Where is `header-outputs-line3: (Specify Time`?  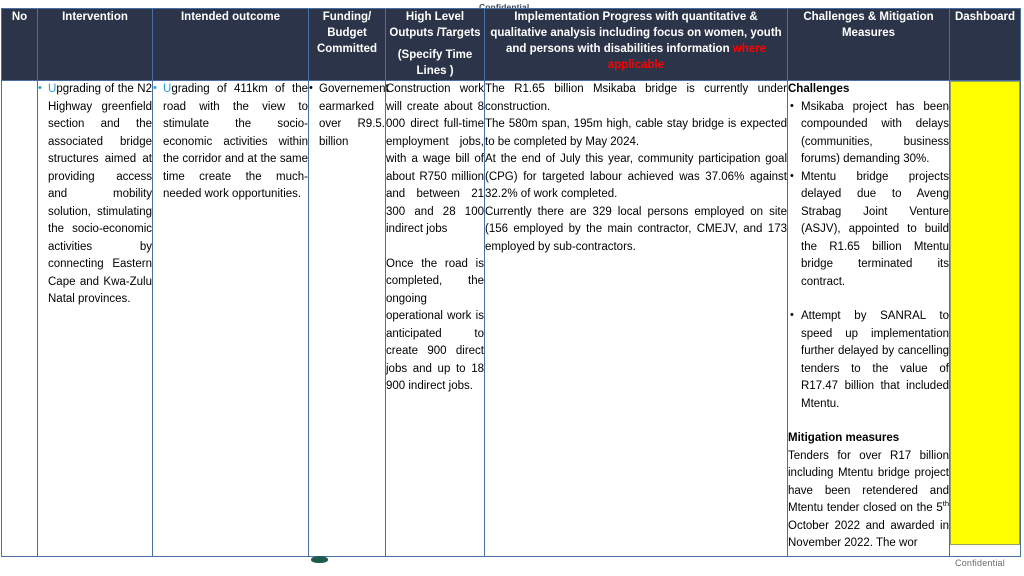
header-outputs-line3: (Specify Time is located at coordinates (435, 55).